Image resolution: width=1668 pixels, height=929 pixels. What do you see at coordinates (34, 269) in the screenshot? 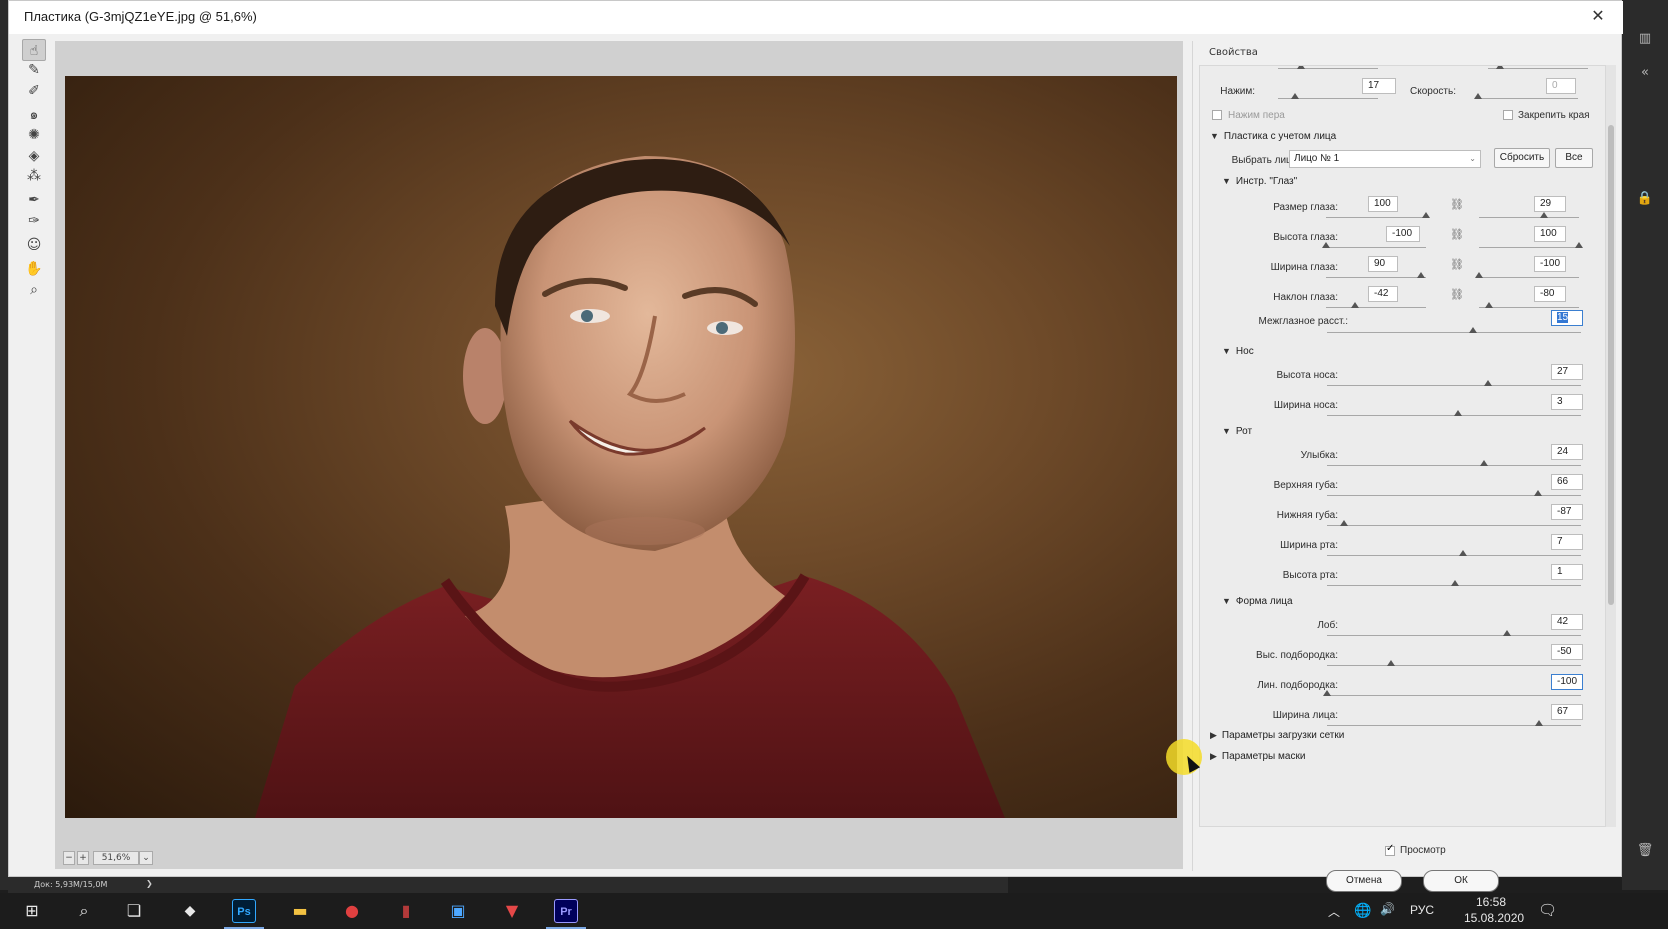
I see `hand-tool: ✋` at bounding box center [34, 269].